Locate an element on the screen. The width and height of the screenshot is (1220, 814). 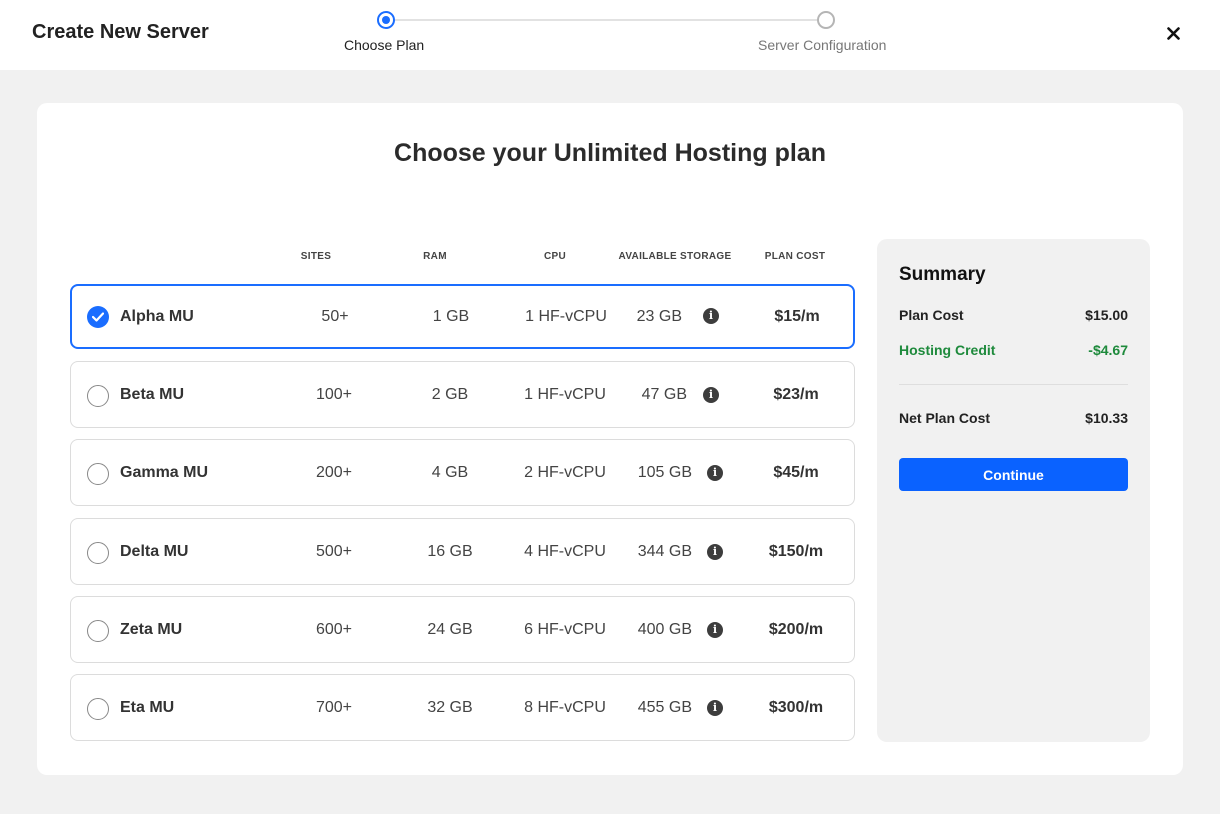
plan-storage: 455 GB is located at coordinates (664, 707).